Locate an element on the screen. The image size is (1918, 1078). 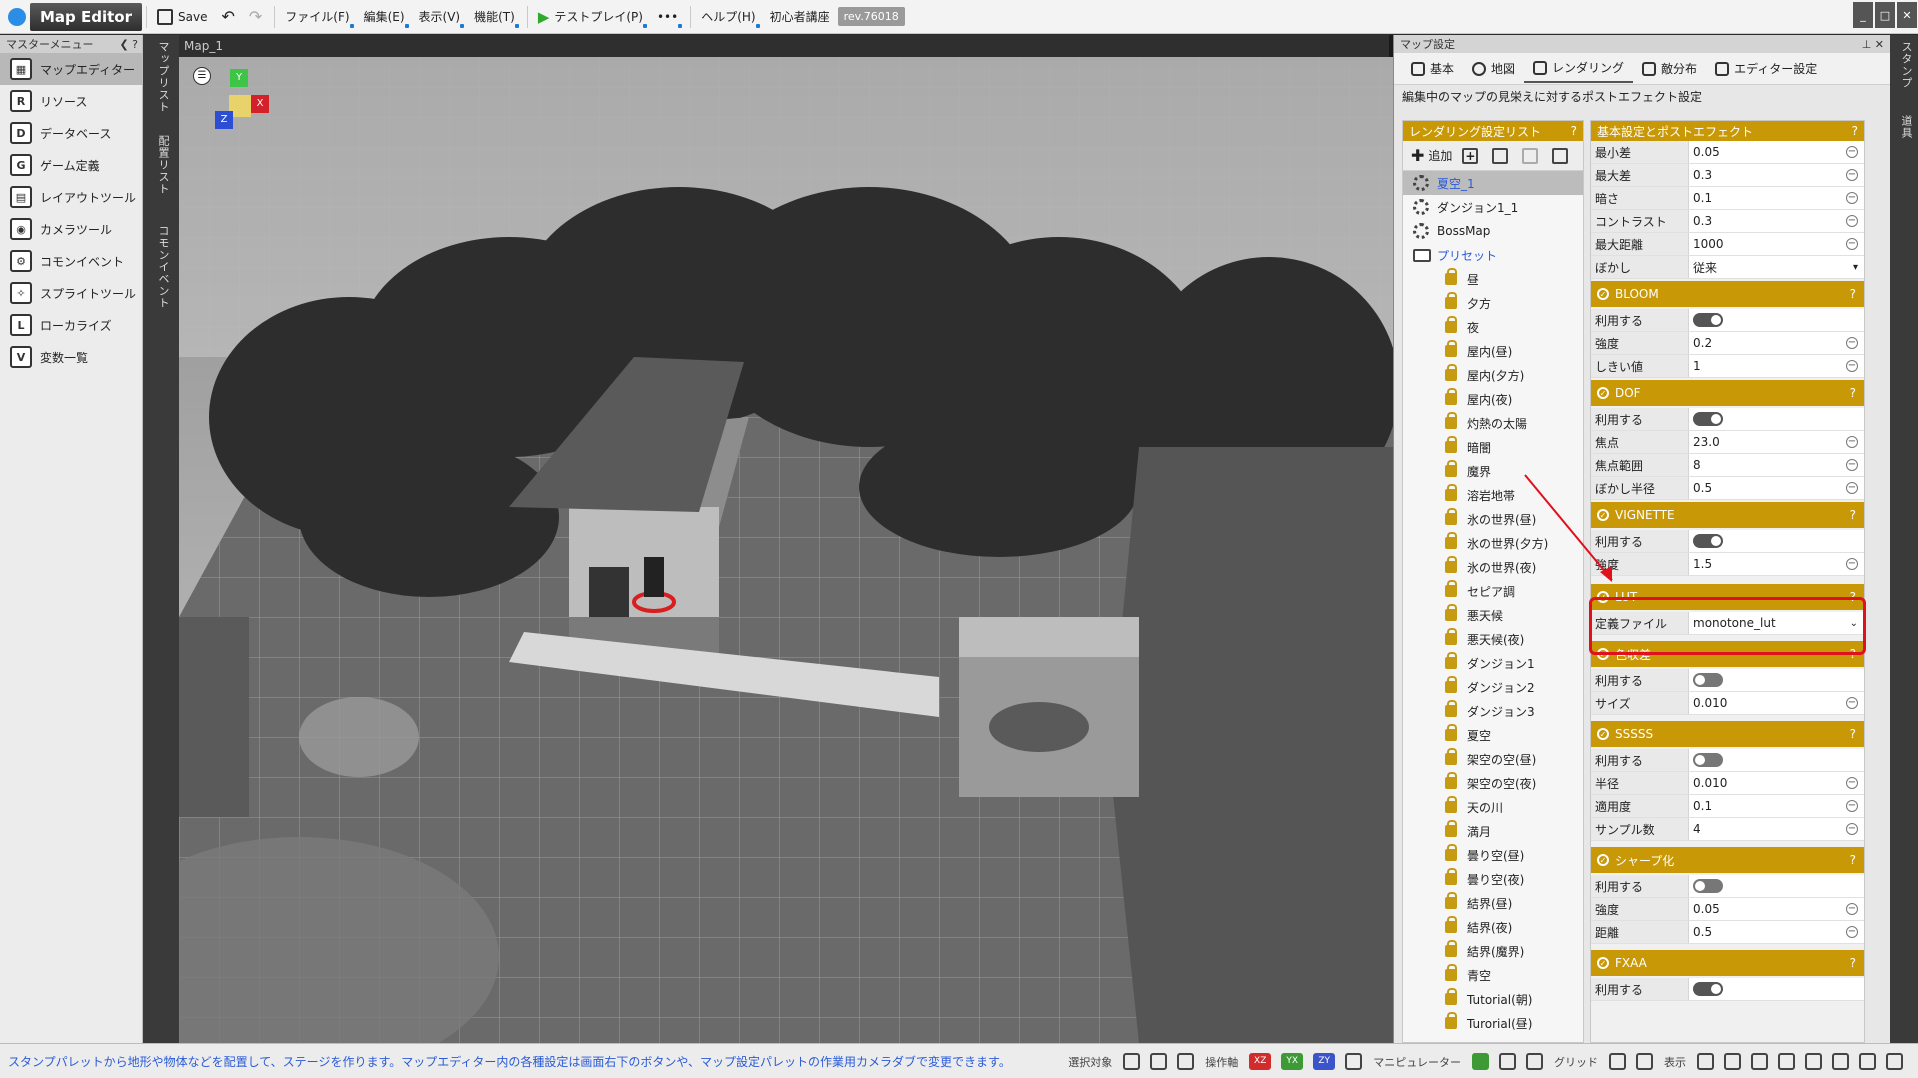
section-sssss: ✓ SSSSS? is located at coordinates (1727, 734).